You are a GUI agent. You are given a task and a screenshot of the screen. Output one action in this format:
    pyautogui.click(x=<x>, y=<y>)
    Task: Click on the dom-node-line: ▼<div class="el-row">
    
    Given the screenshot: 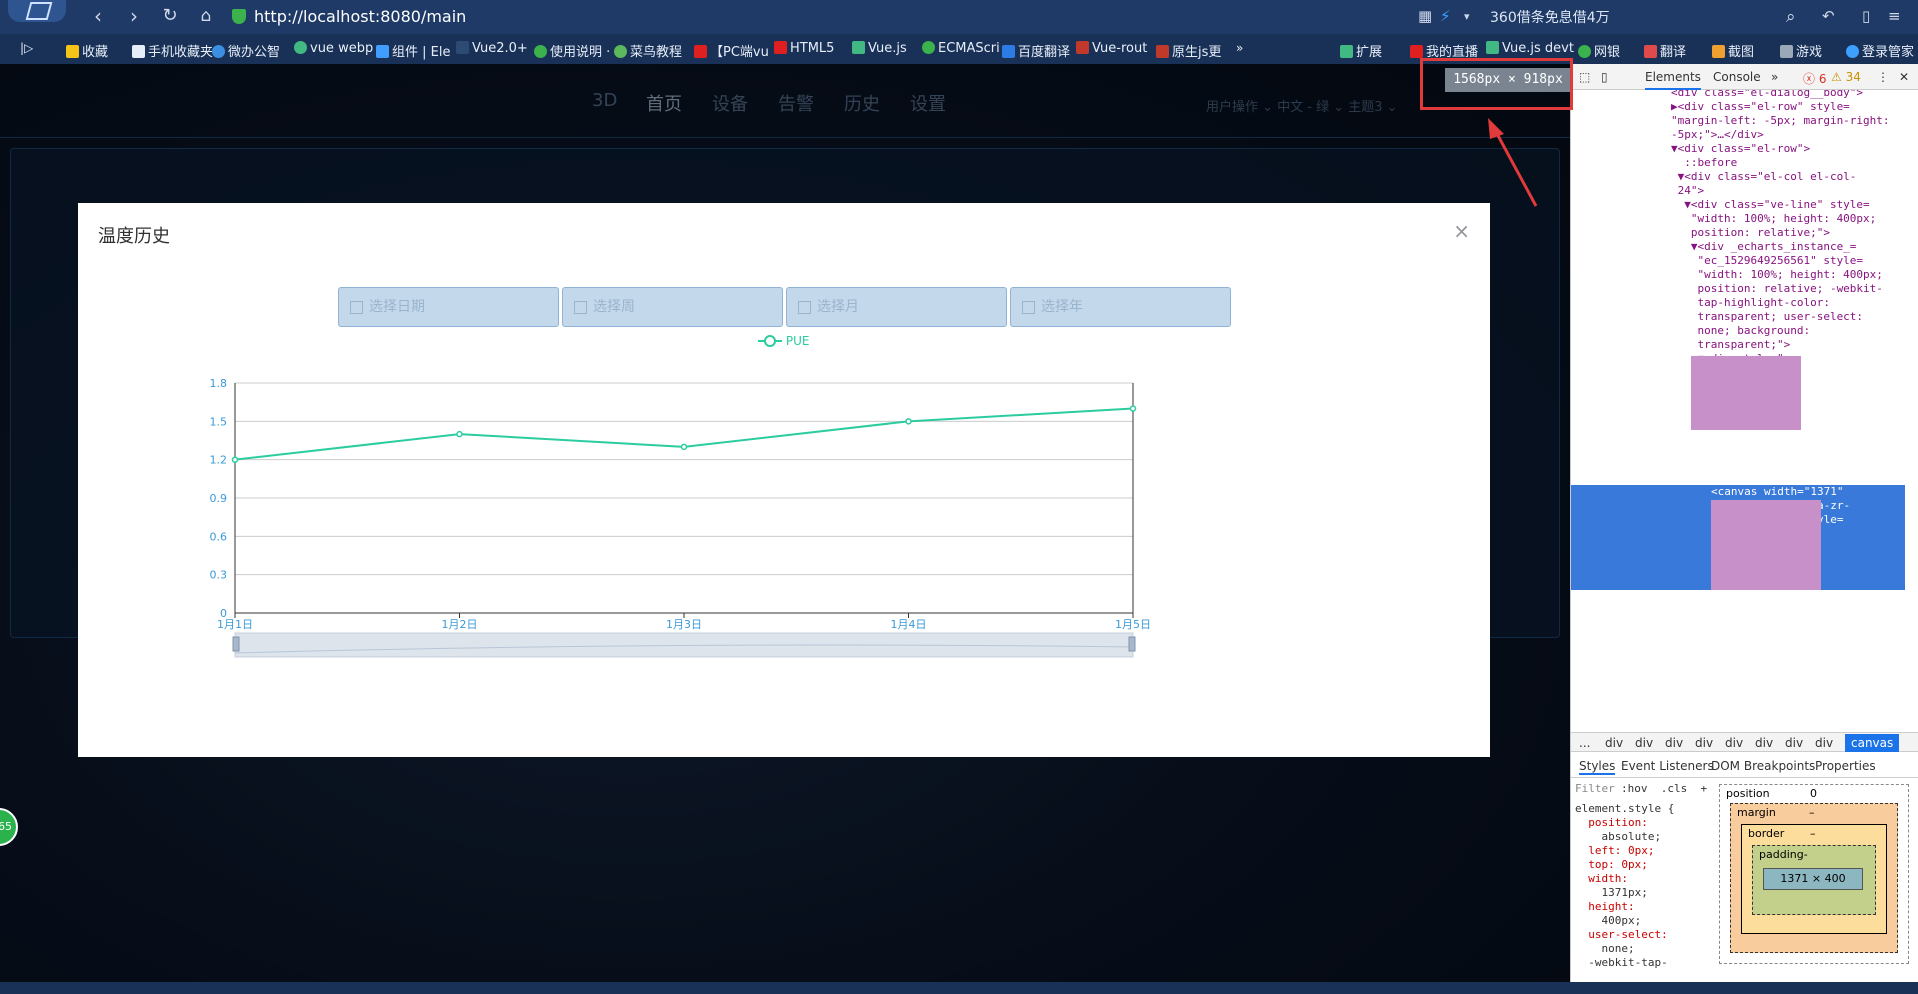 What is the action you would take?
    pyautogui.click(x=1740, y=149)
    